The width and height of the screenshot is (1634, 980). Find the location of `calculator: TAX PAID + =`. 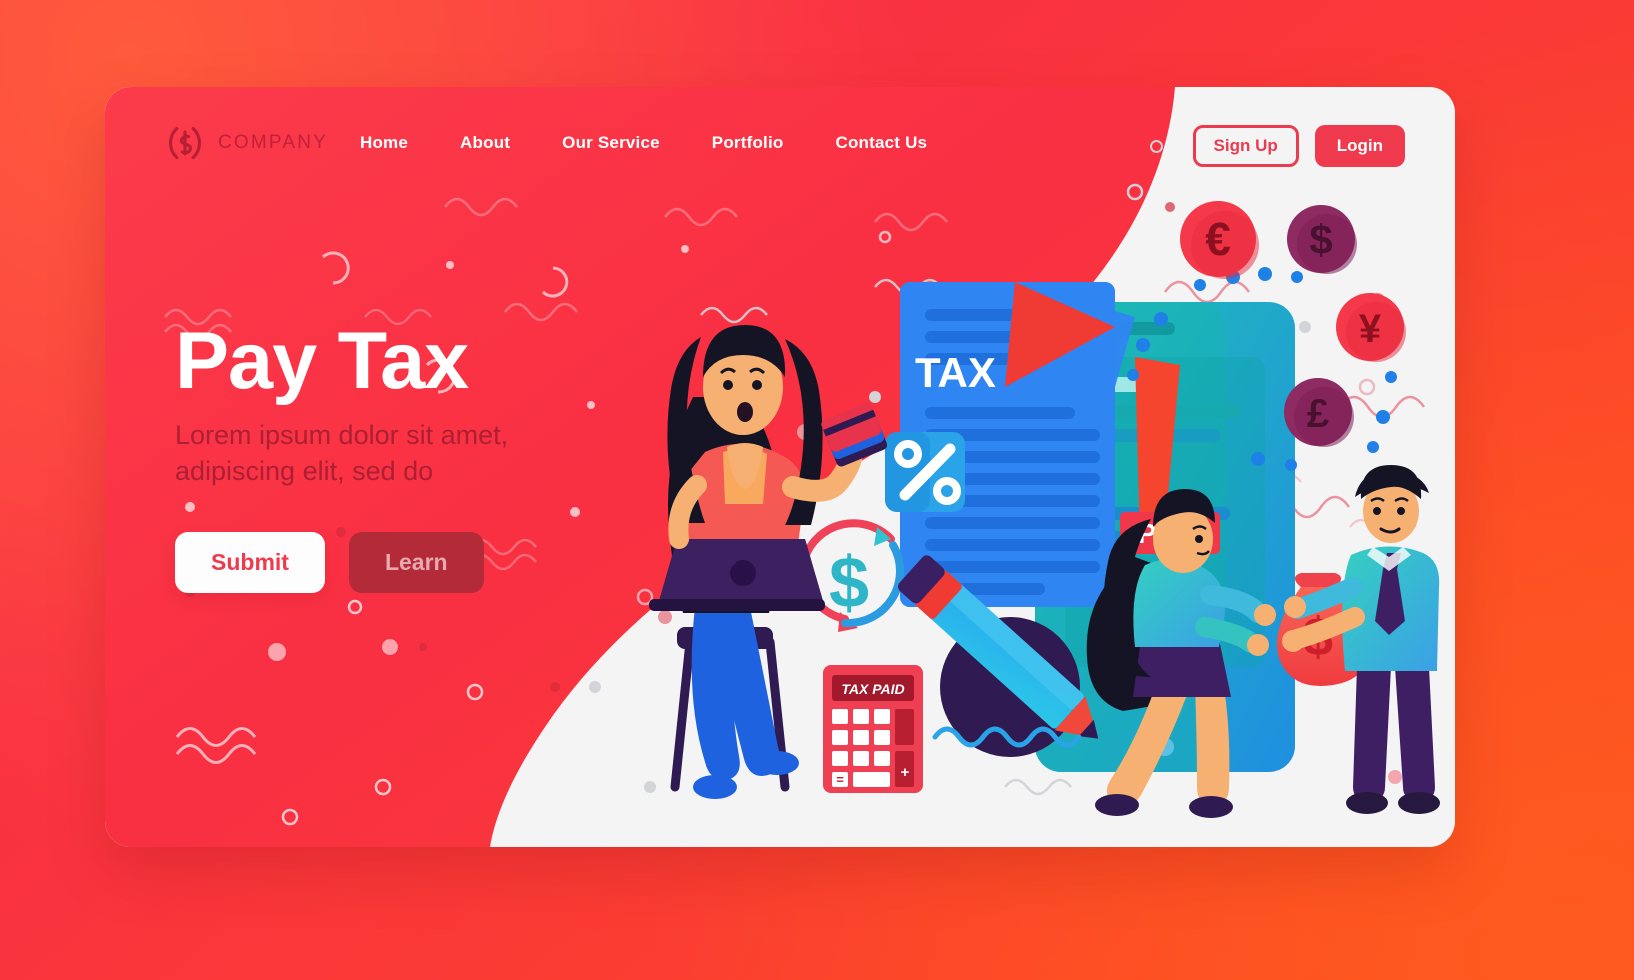

calculator: TAX PAID + = is located at coordinates (873, 729).